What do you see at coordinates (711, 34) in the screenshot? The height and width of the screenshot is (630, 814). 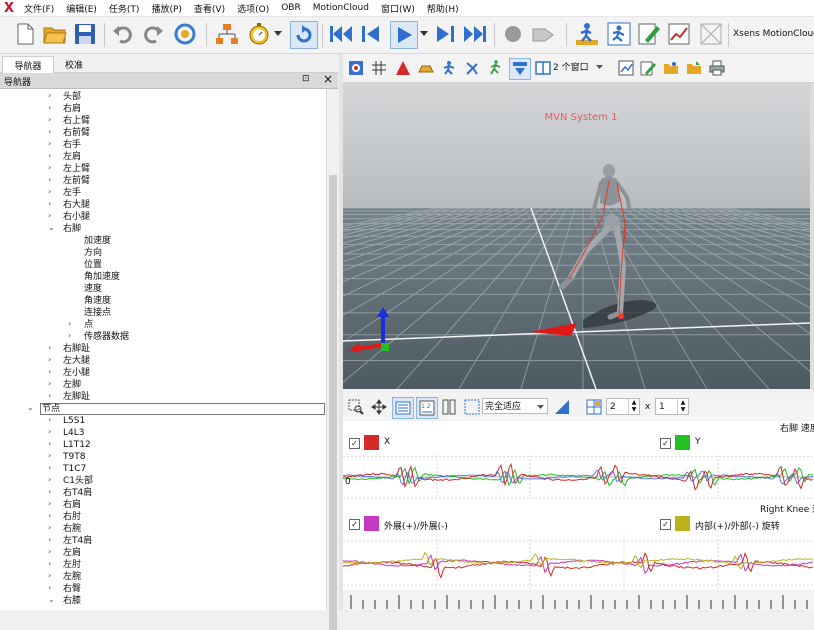 I see `grid-off-icon` at bounding box center [711, 34].